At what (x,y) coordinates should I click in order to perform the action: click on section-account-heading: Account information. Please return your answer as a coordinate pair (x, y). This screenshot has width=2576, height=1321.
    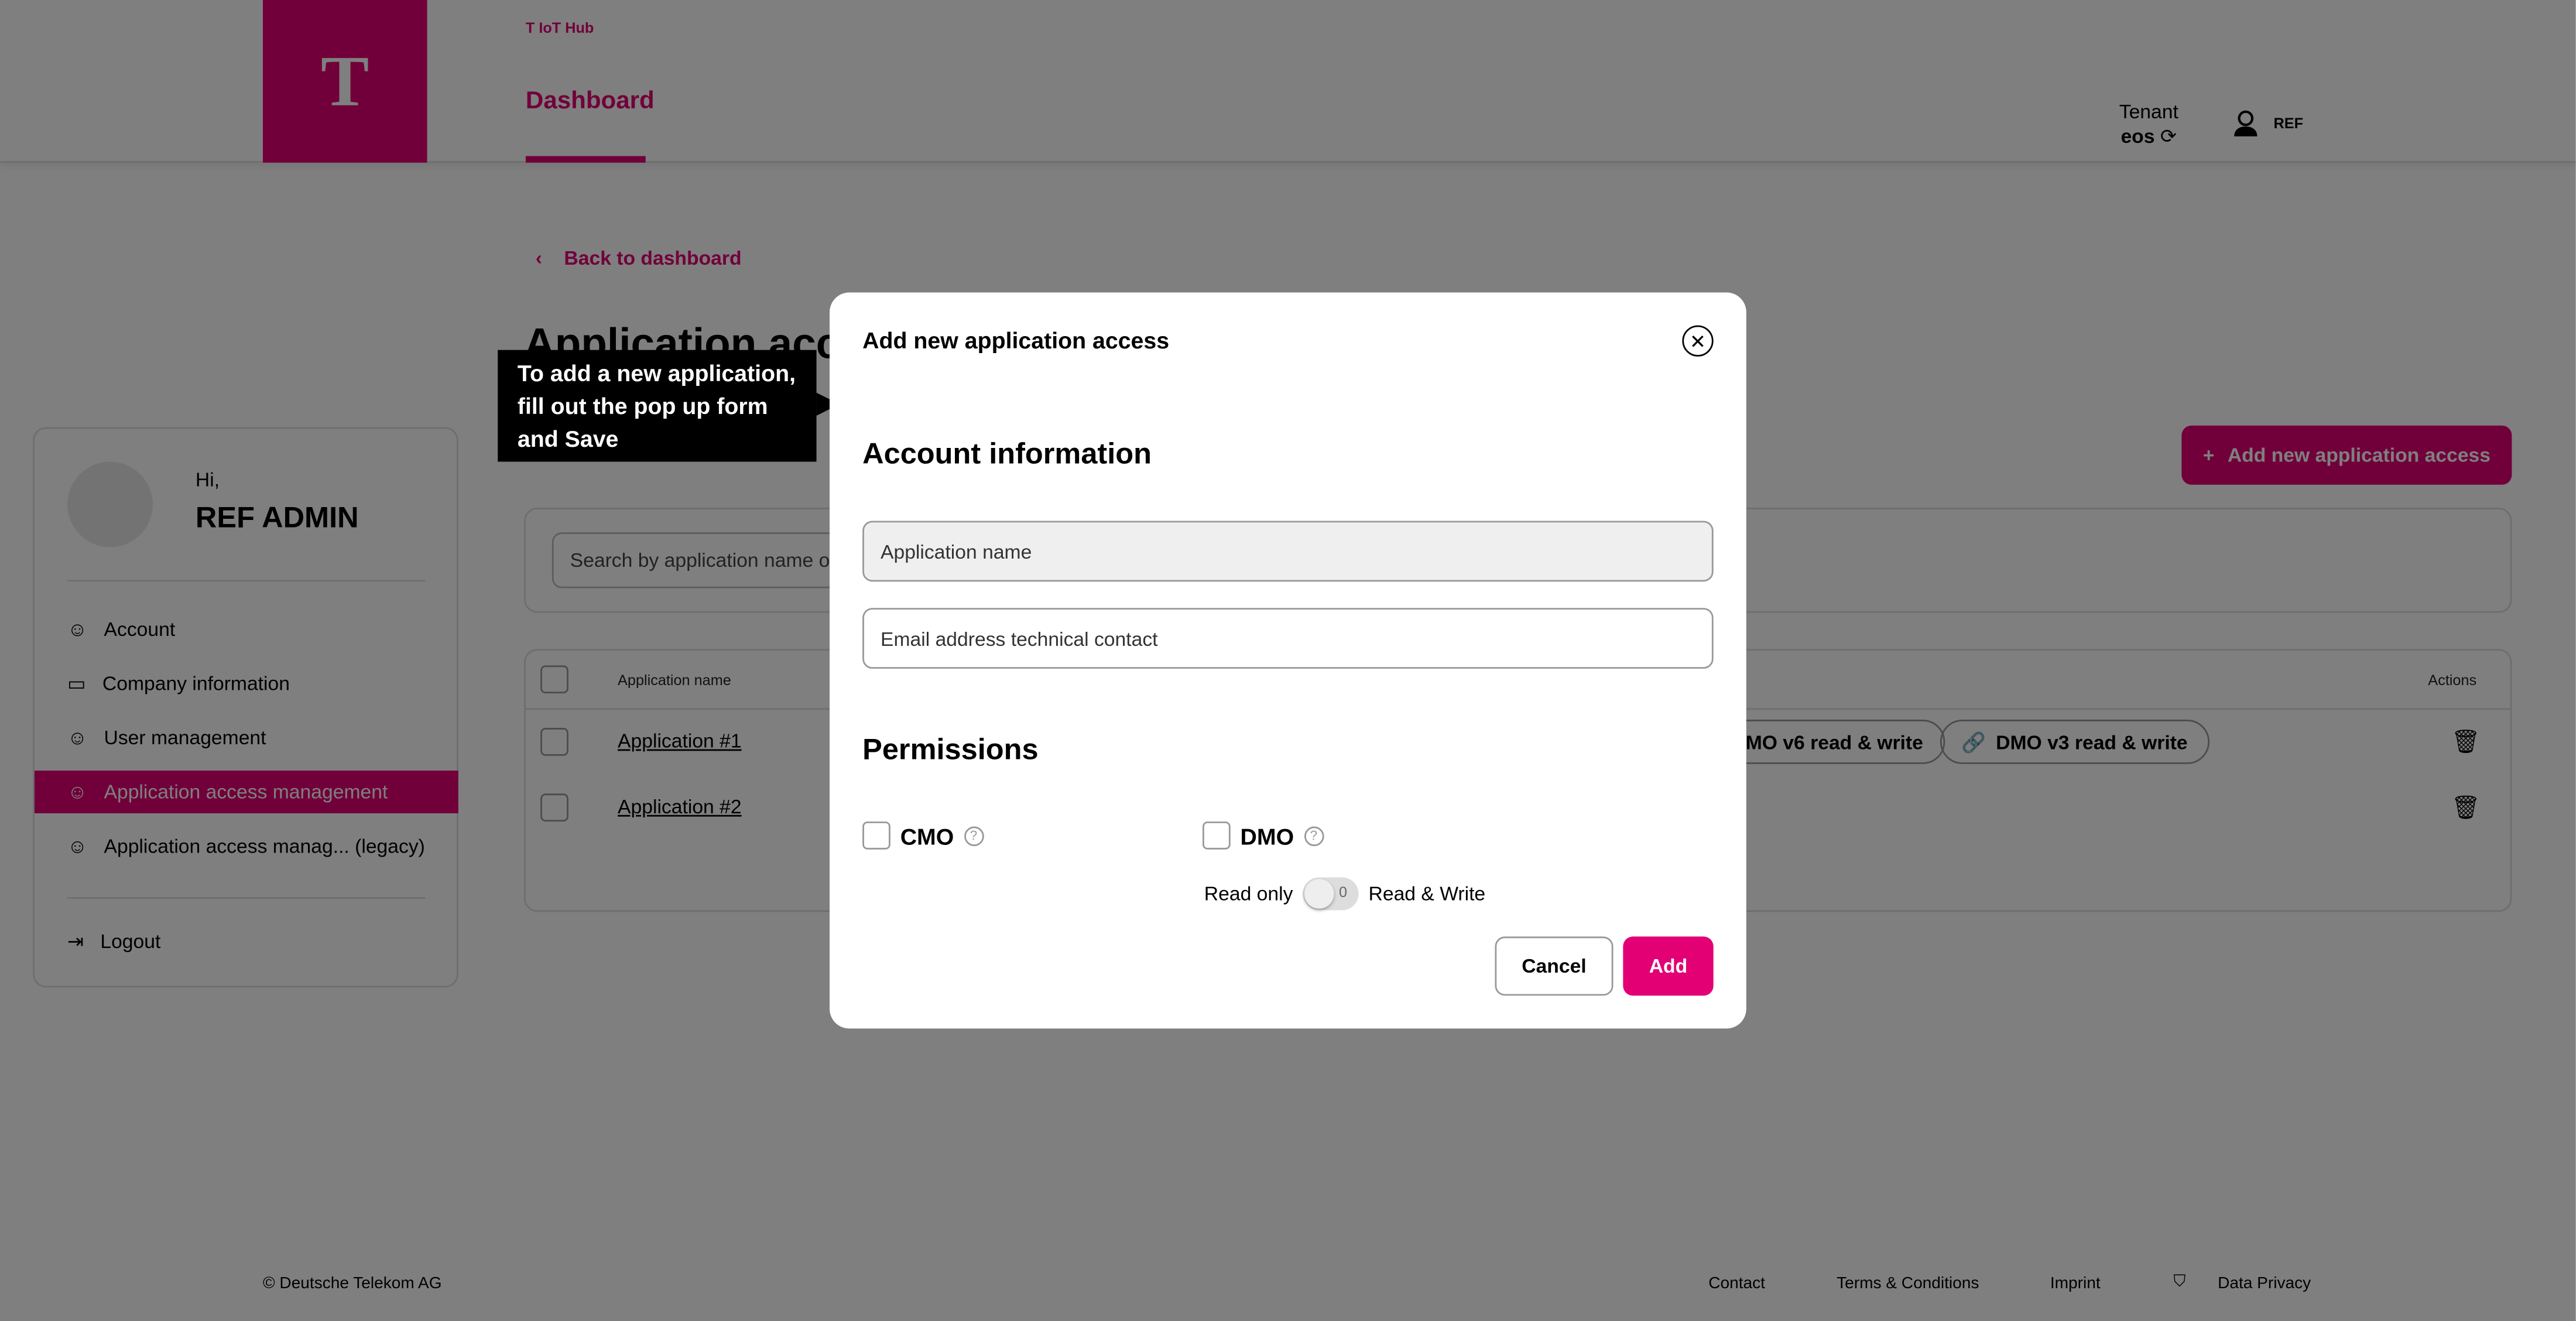
    Looking at the image, I should click on (1007, 453).